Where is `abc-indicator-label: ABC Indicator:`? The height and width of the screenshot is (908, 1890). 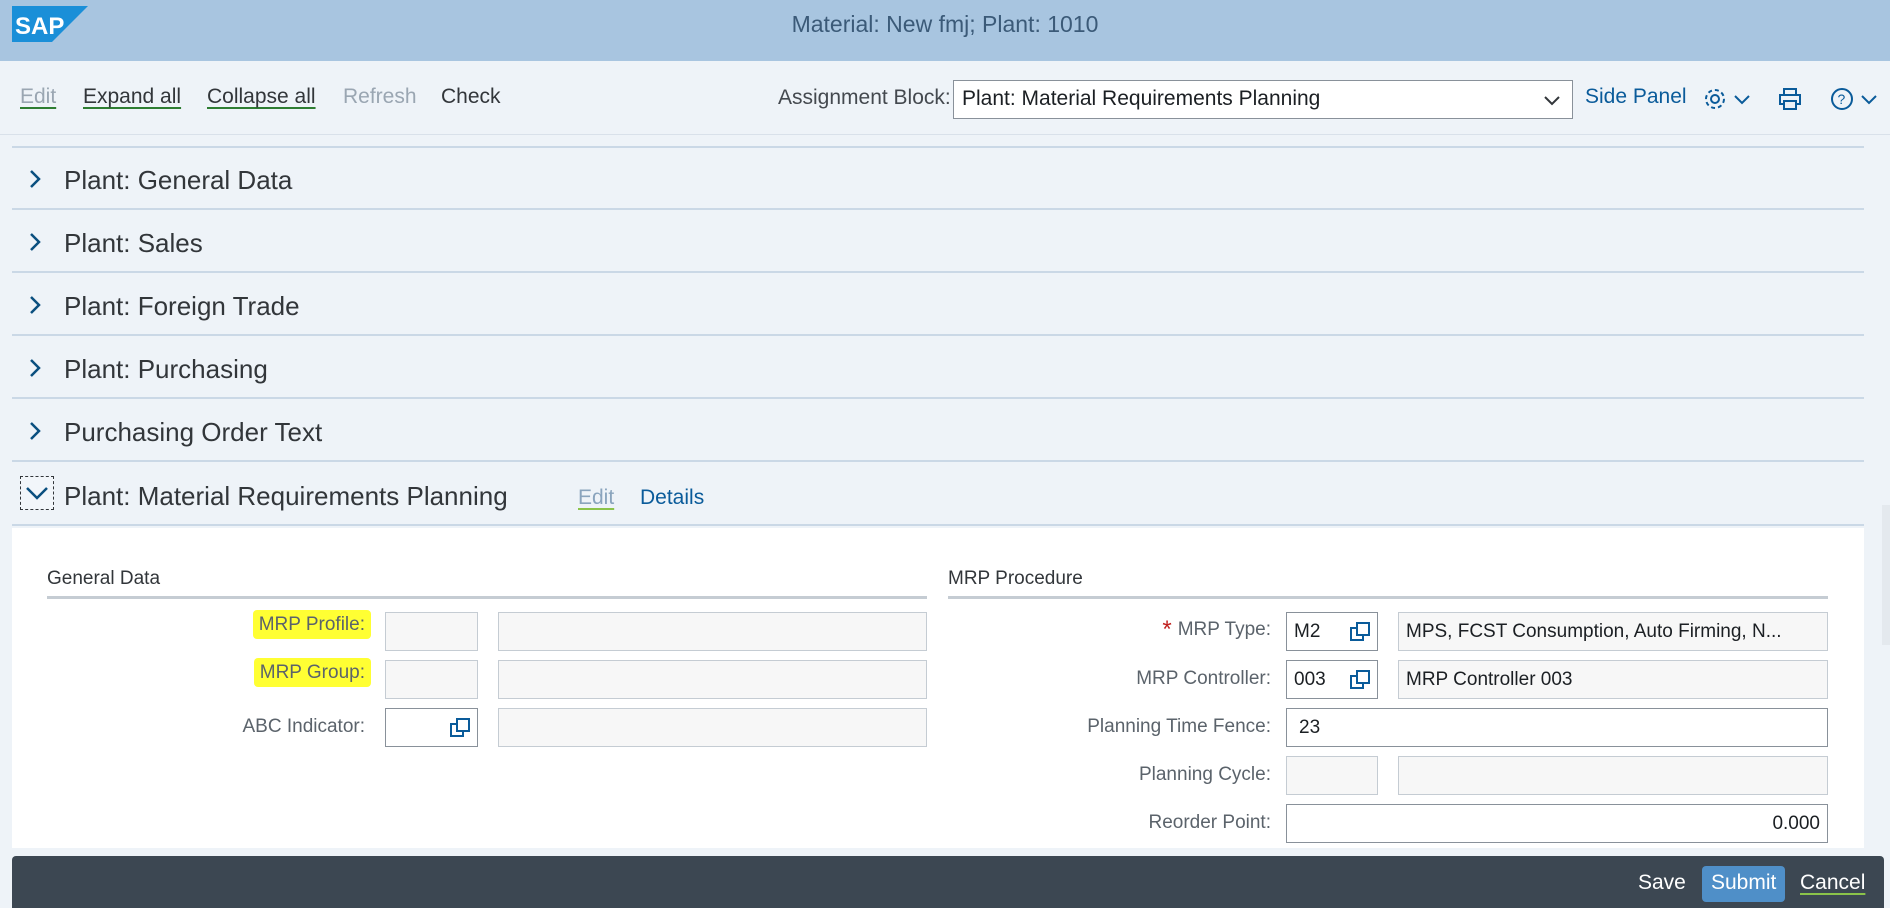
abc-indicator-label: ABC Indicator: is located at coordinates (304, 726).